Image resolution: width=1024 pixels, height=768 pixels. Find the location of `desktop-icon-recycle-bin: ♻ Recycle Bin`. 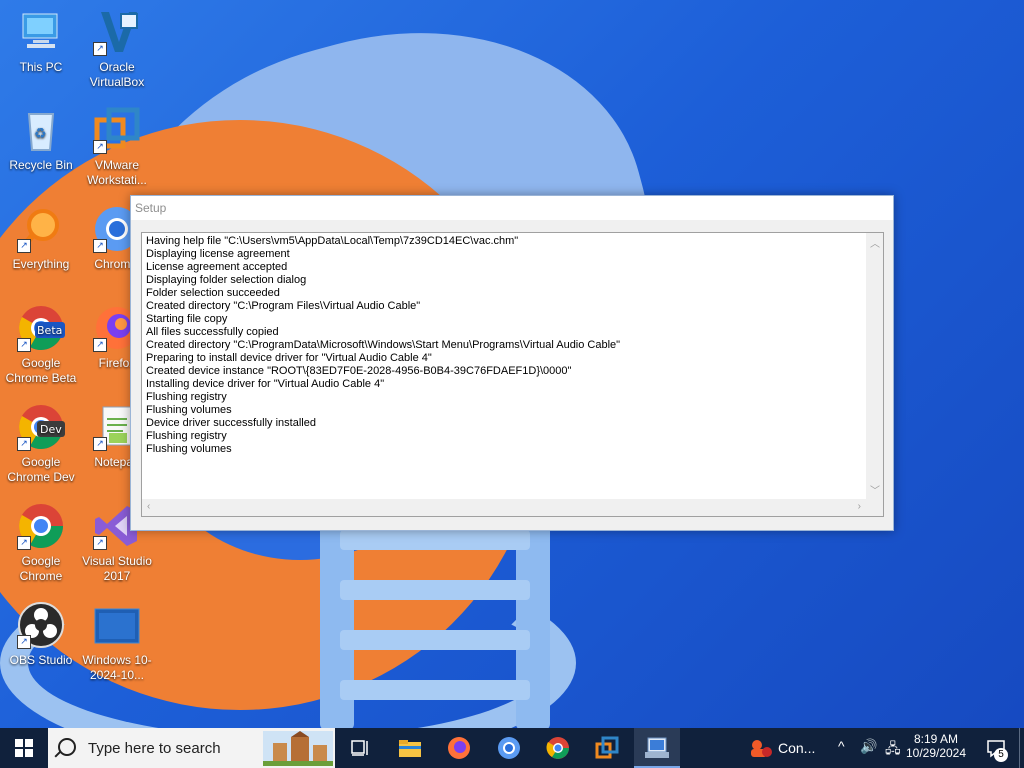

desktop-icon-recycle-bin: ♻ Recycle Bin is located at coordinates (41, 139).